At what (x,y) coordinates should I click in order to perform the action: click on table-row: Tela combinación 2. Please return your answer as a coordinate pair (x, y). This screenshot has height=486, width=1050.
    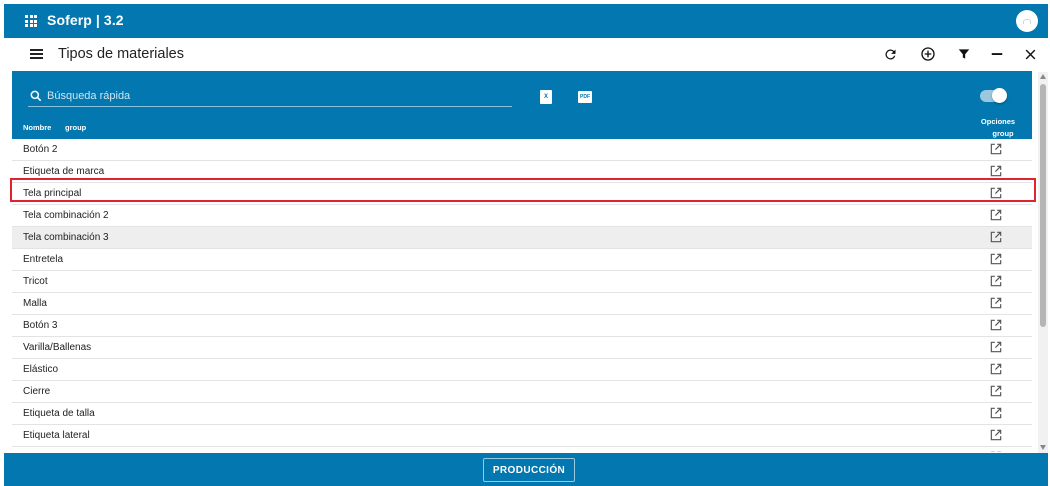
    Looking at the image, I should click on (522, 216).